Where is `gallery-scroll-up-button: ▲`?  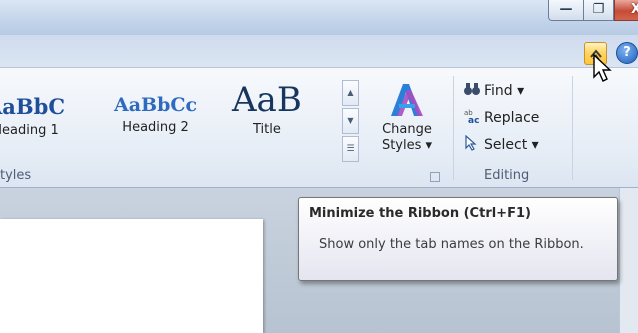
gallery-scroll-up-button: ▲ is located at coordinates (350, 93).